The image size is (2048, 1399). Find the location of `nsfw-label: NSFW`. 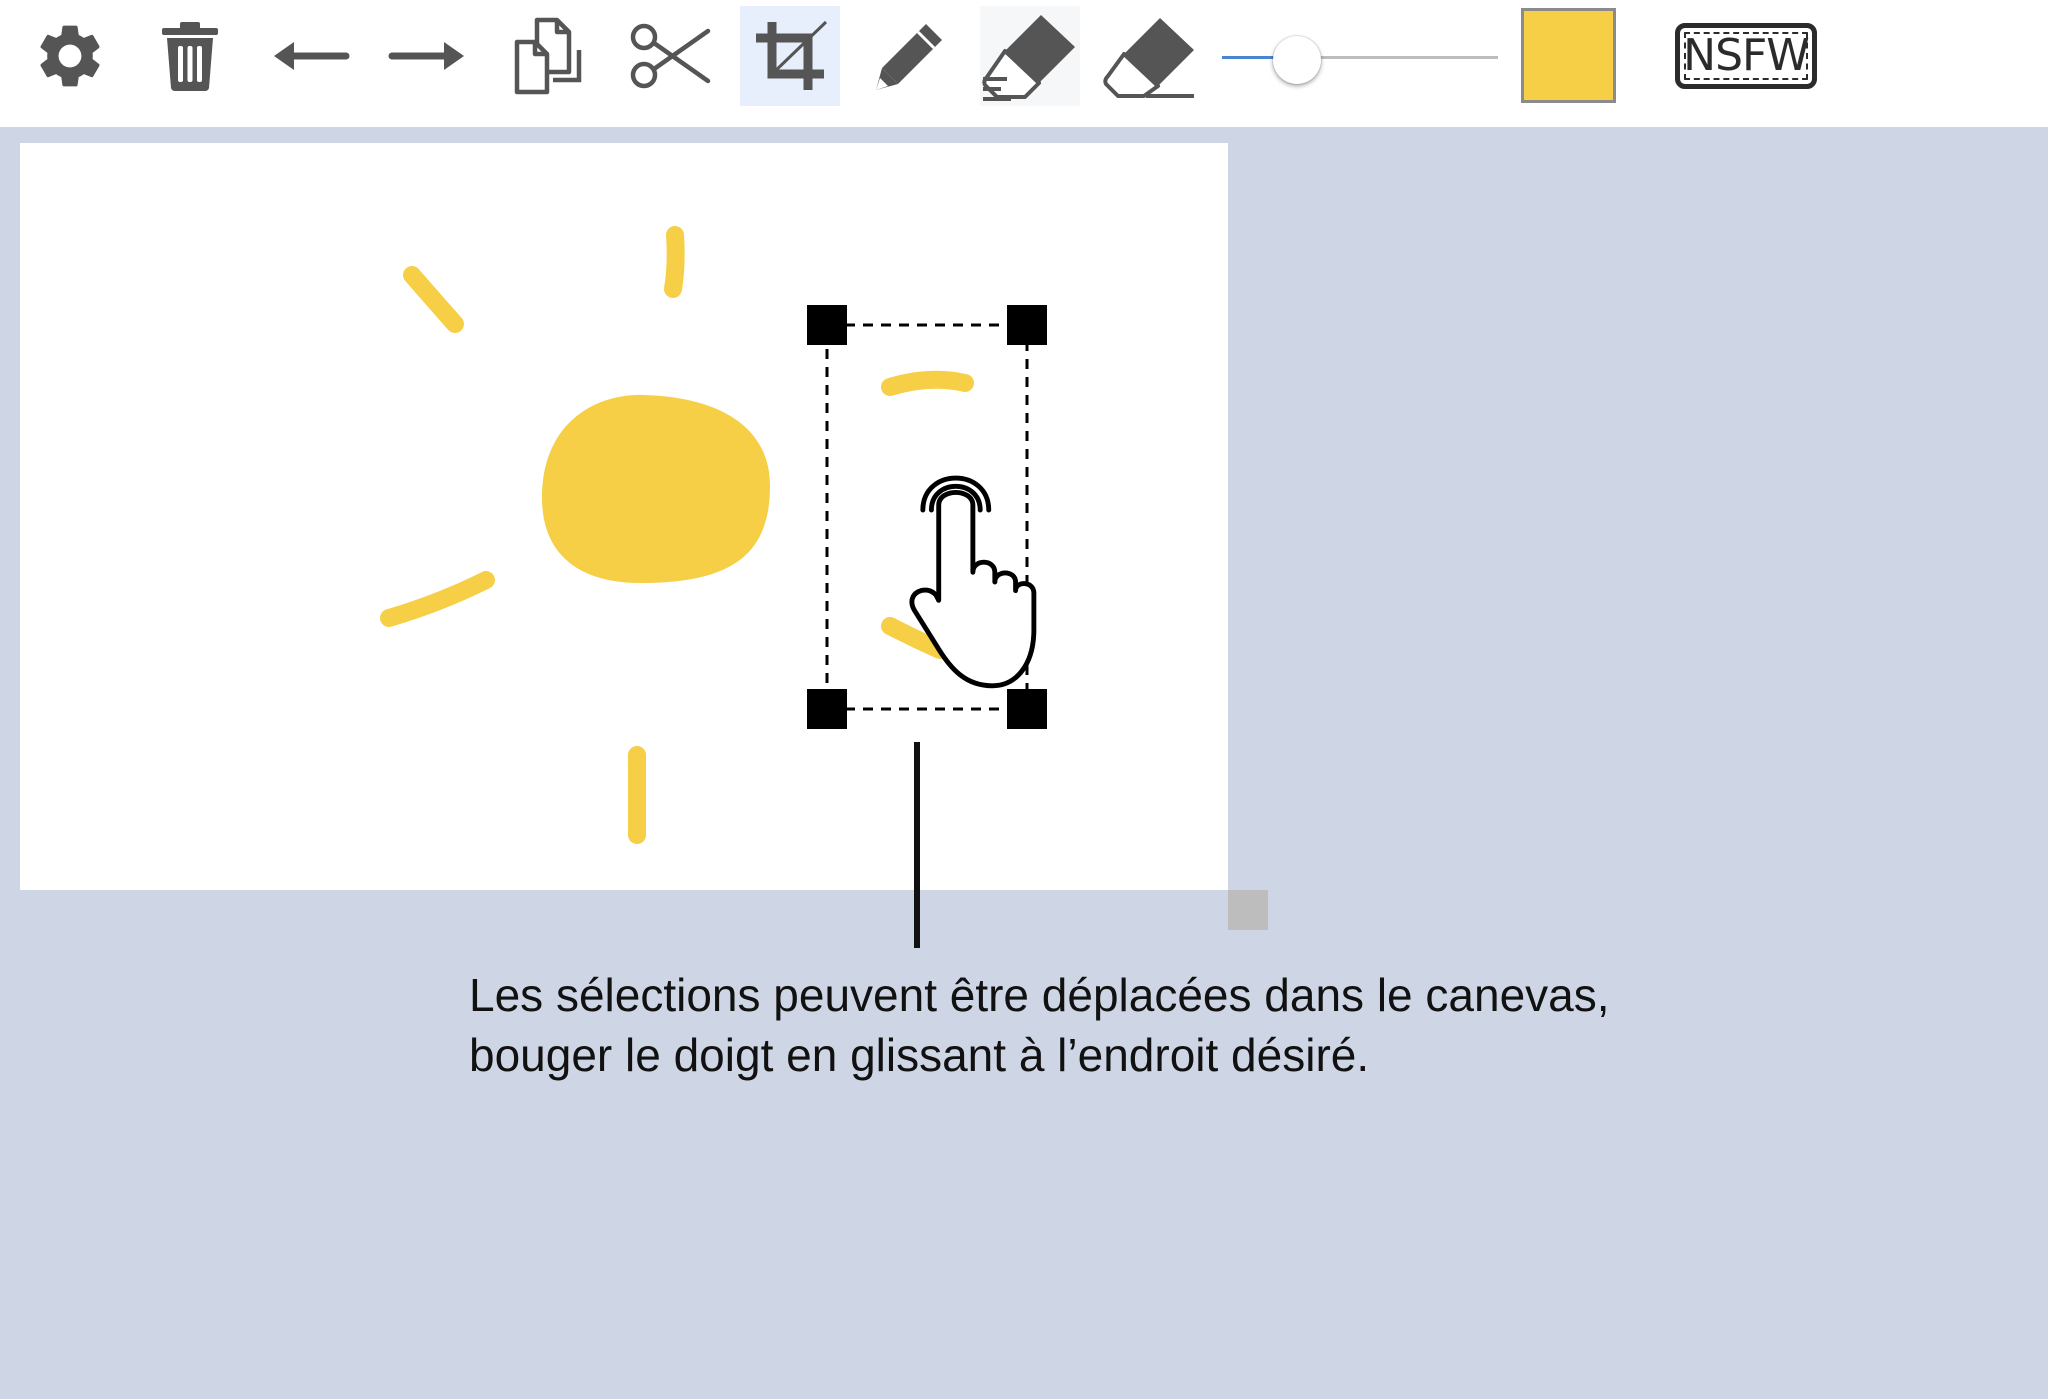

nsfw-label: NSFW is located at coordinates (1746, 55).